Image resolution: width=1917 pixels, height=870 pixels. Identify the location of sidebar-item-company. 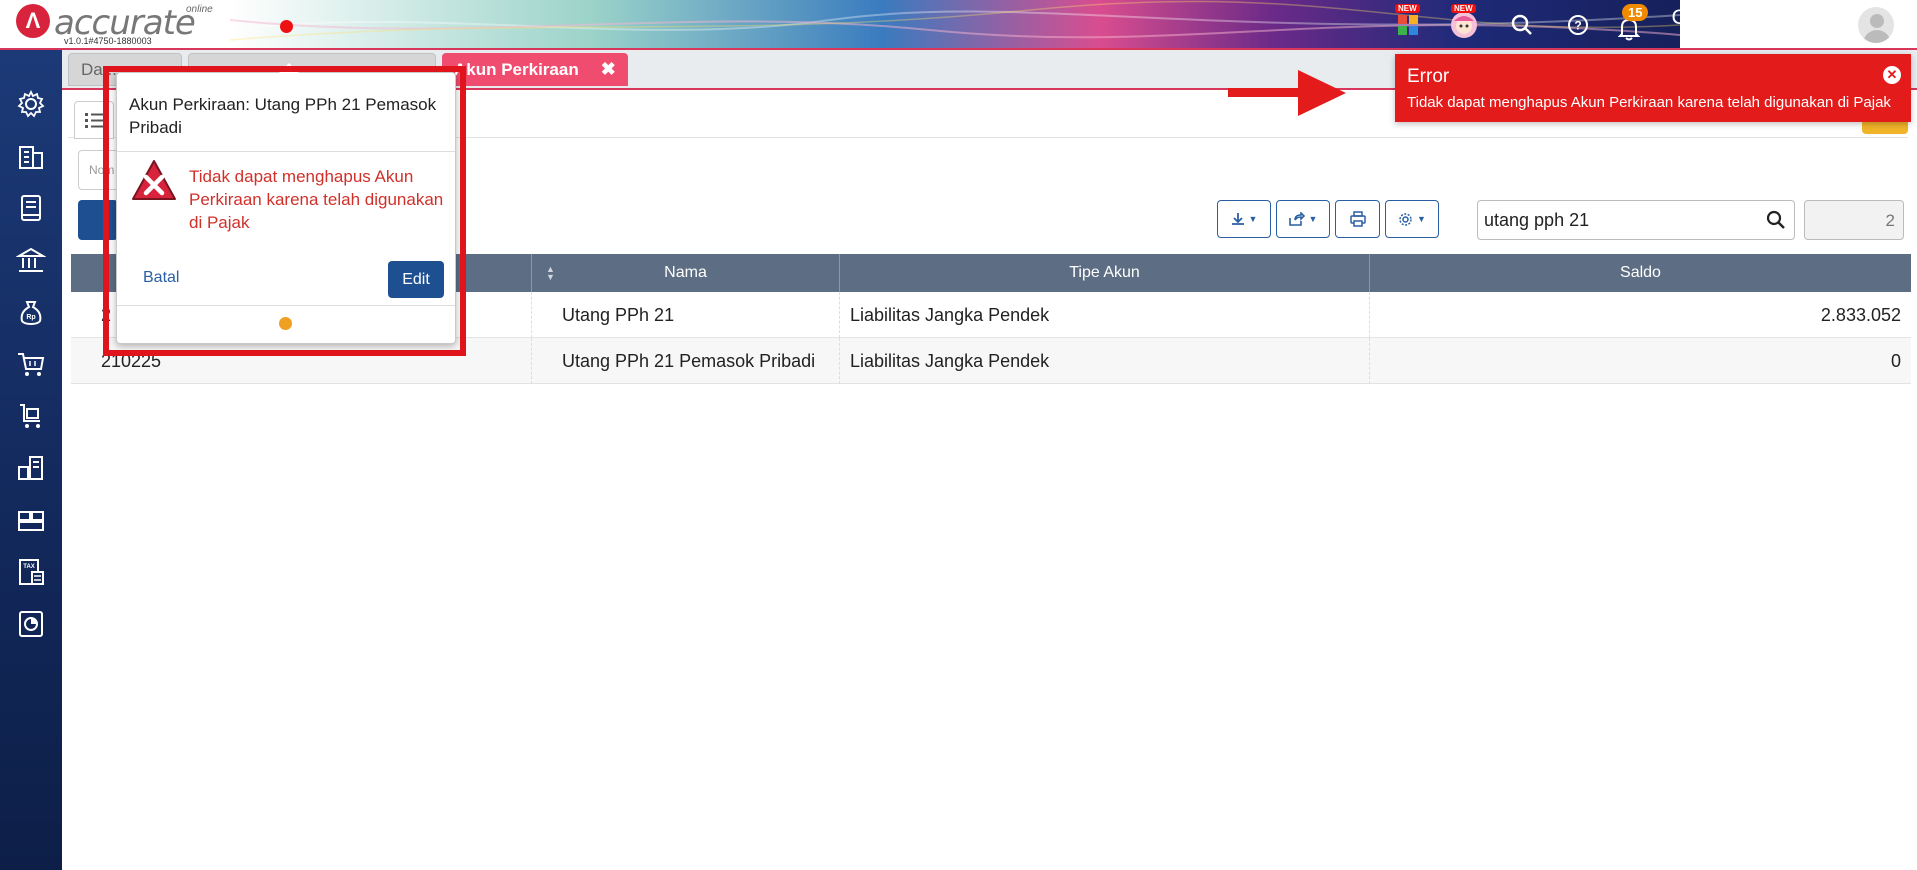
(31, 156).